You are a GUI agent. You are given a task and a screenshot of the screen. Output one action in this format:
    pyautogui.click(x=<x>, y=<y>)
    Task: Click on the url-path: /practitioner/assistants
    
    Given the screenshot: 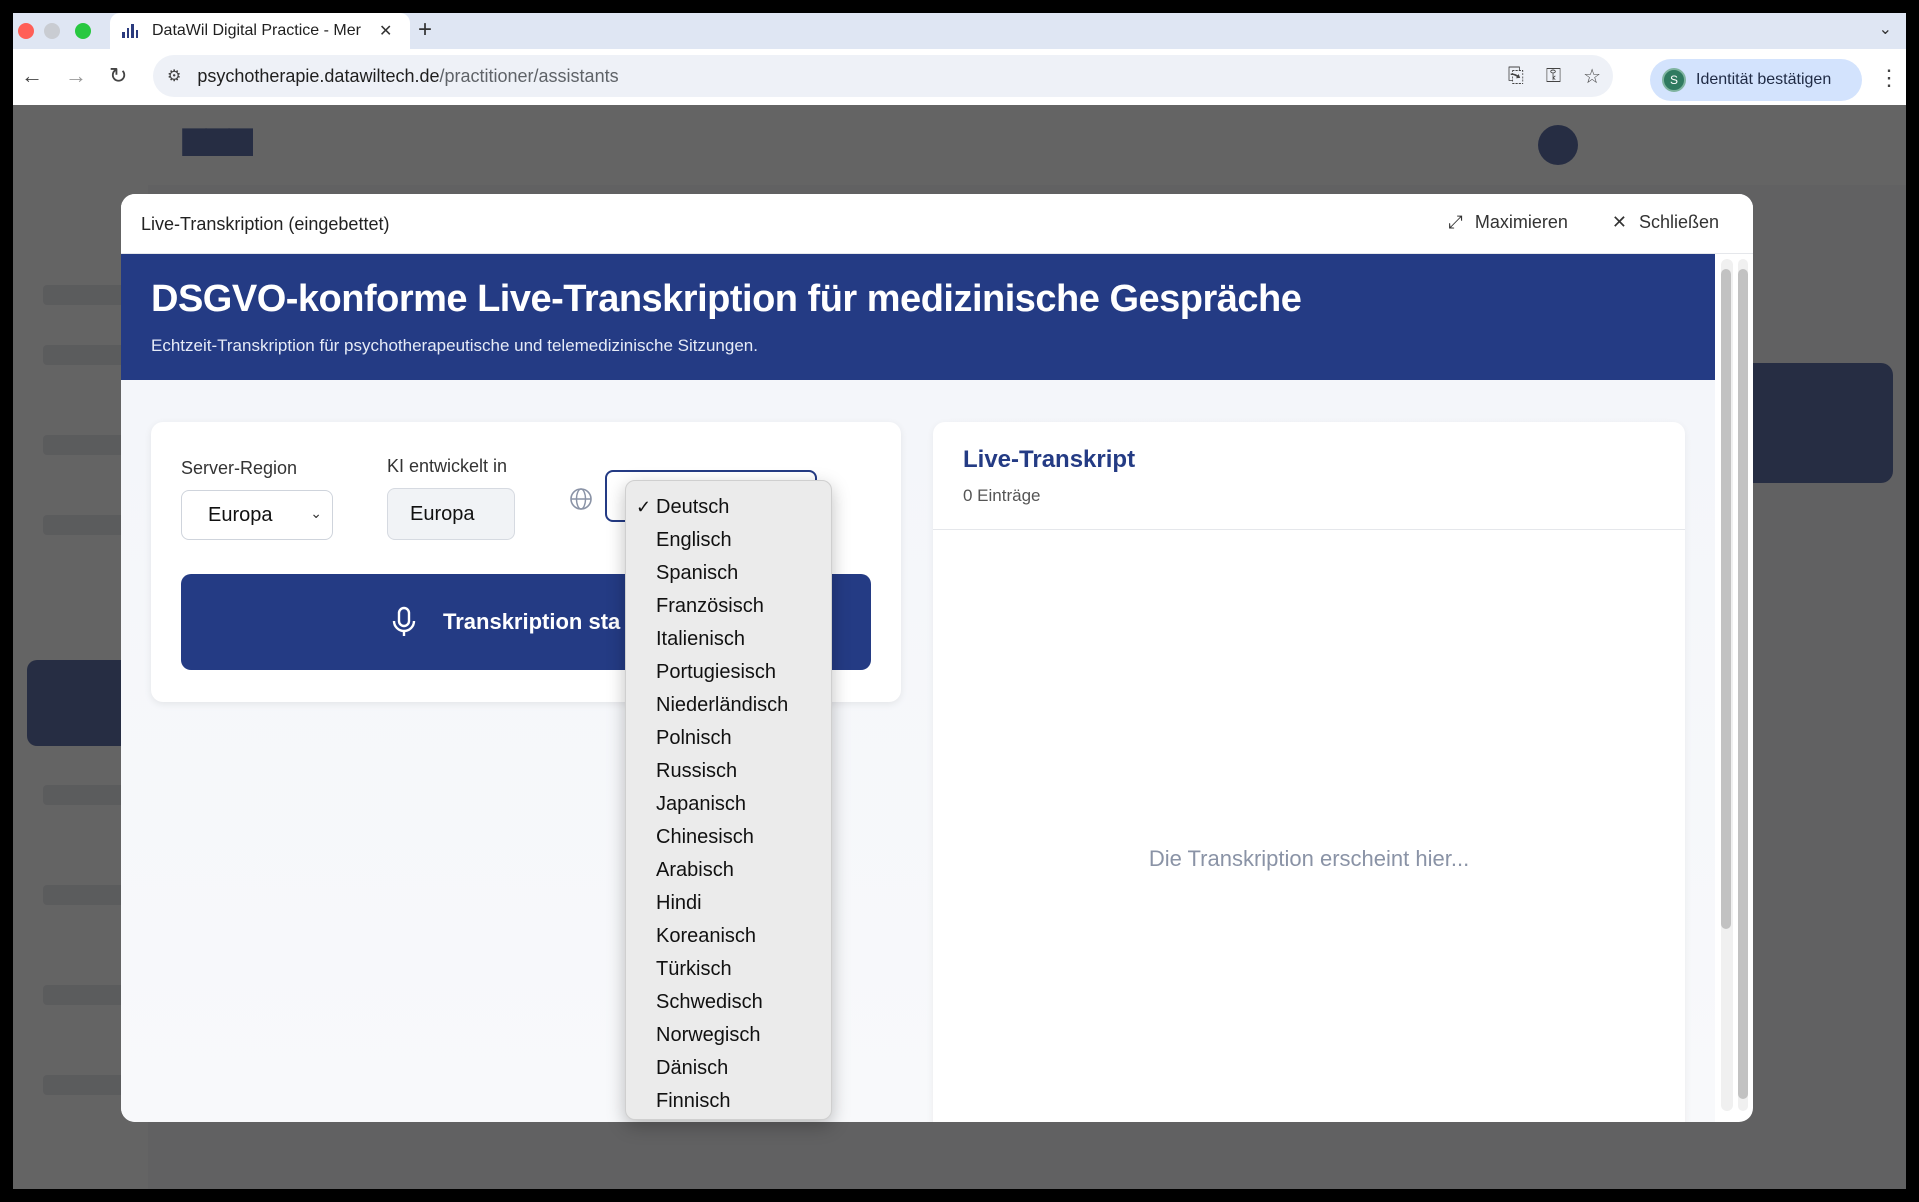 What is the action you would take?
    pyautogui.click(x=529, y=75)
    